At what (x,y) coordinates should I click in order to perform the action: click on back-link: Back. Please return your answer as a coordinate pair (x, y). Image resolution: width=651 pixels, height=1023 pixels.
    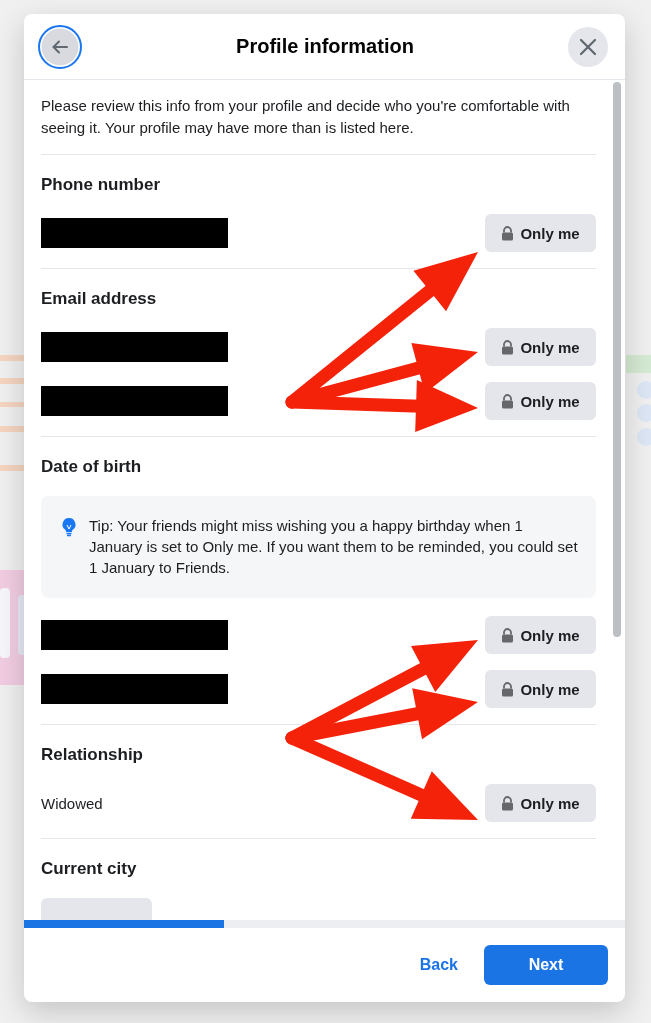
    Looking at the image, I should click on (438, 965).